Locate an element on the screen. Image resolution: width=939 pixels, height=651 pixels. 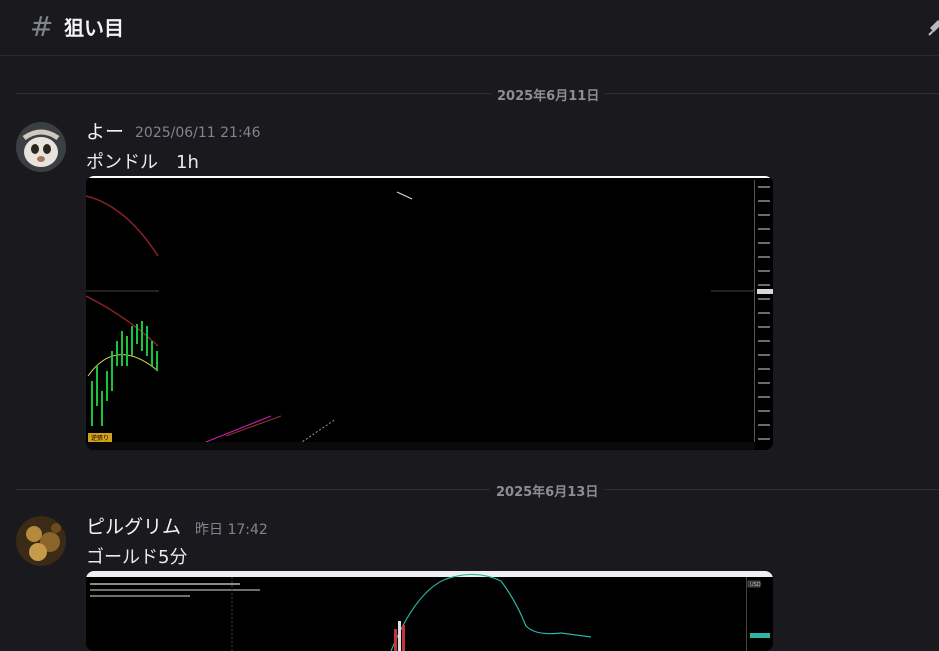
date-divider-label: 2025年6月11日 is located at coordinates (548, 94).